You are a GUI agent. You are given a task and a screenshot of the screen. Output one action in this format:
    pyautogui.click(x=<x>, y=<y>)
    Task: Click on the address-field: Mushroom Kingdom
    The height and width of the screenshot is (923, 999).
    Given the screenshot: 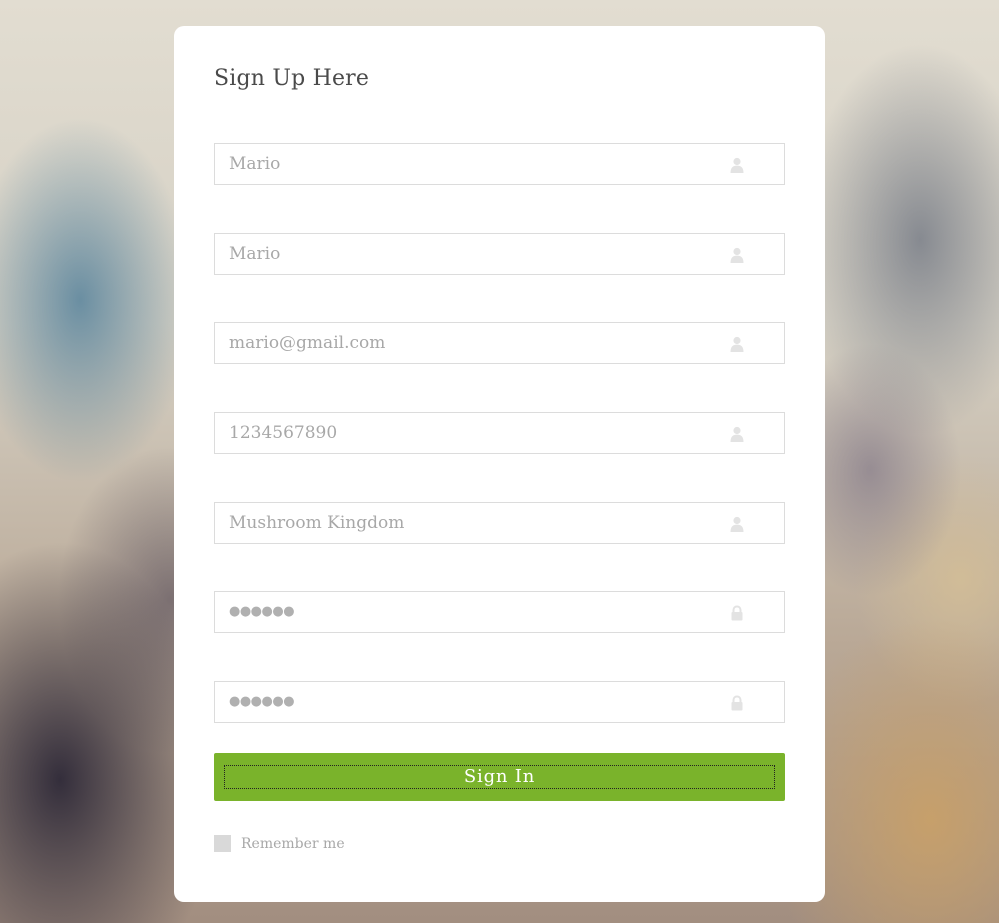 What is the action you would take?
    pyautogui.click(x=499, y=523)
    